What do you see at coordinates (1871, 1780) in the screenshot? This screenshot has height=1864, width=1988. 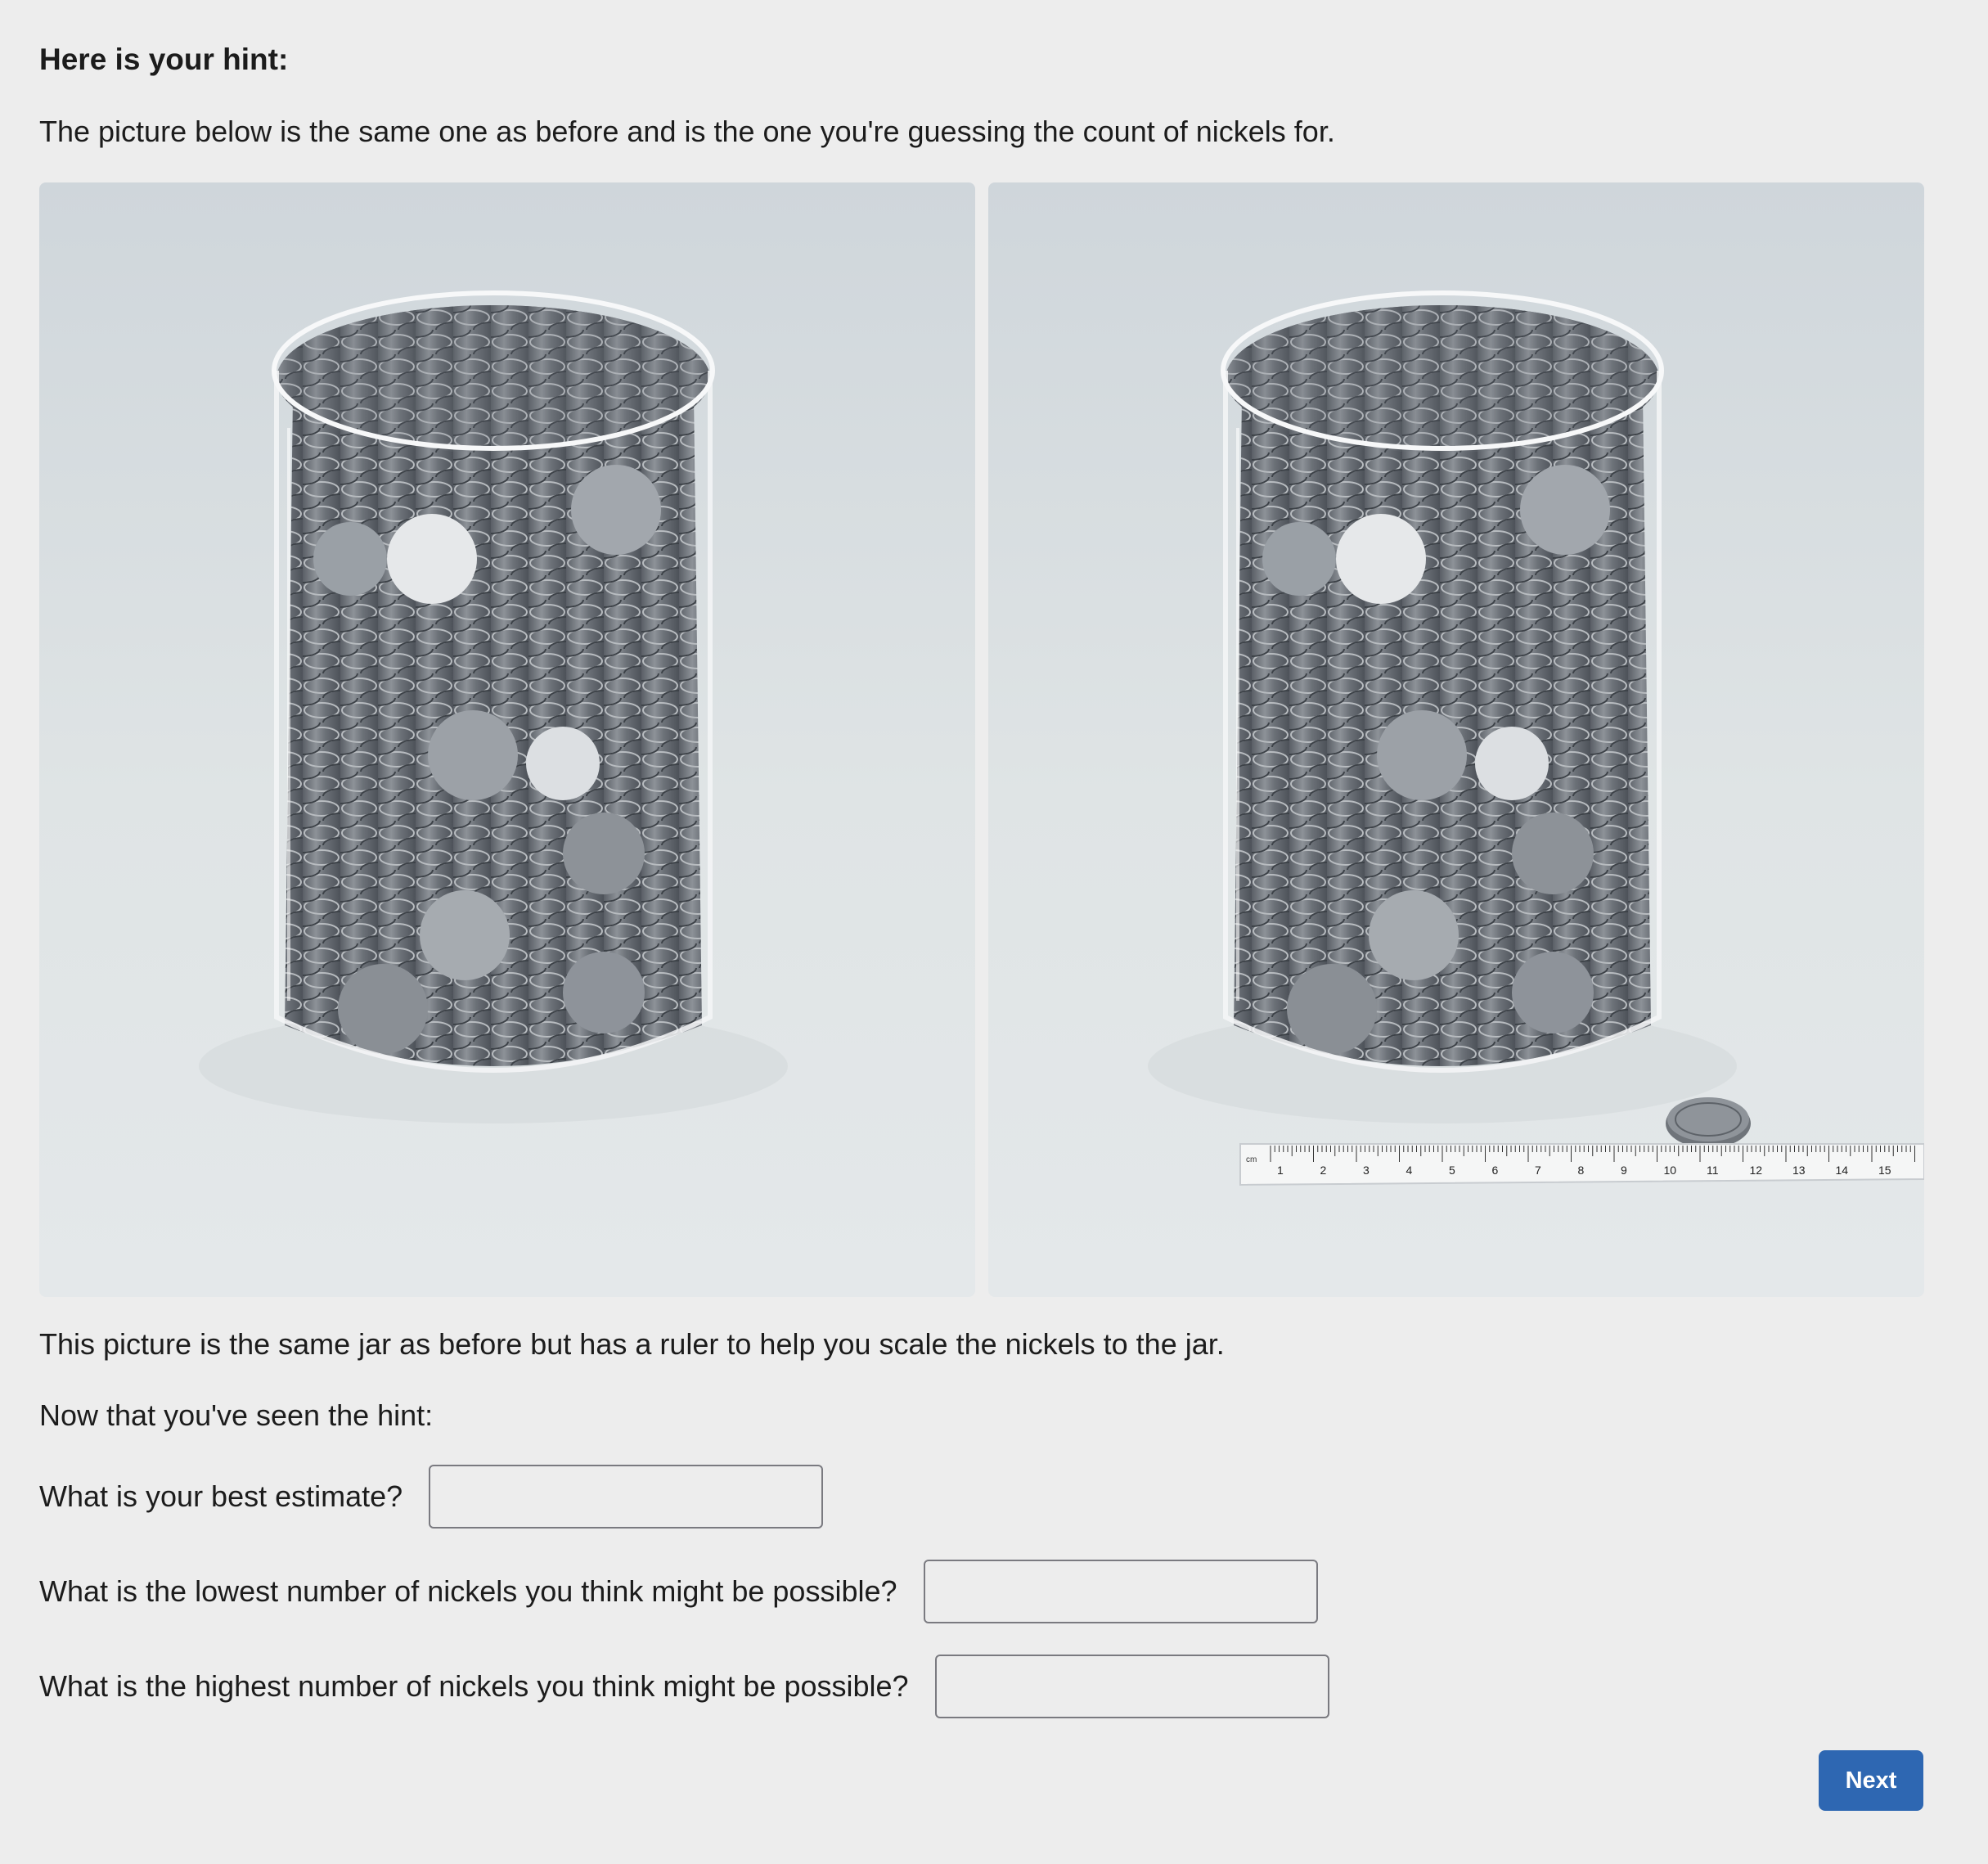 I see `next-button: Next` at bounding box center [1871, 1780].